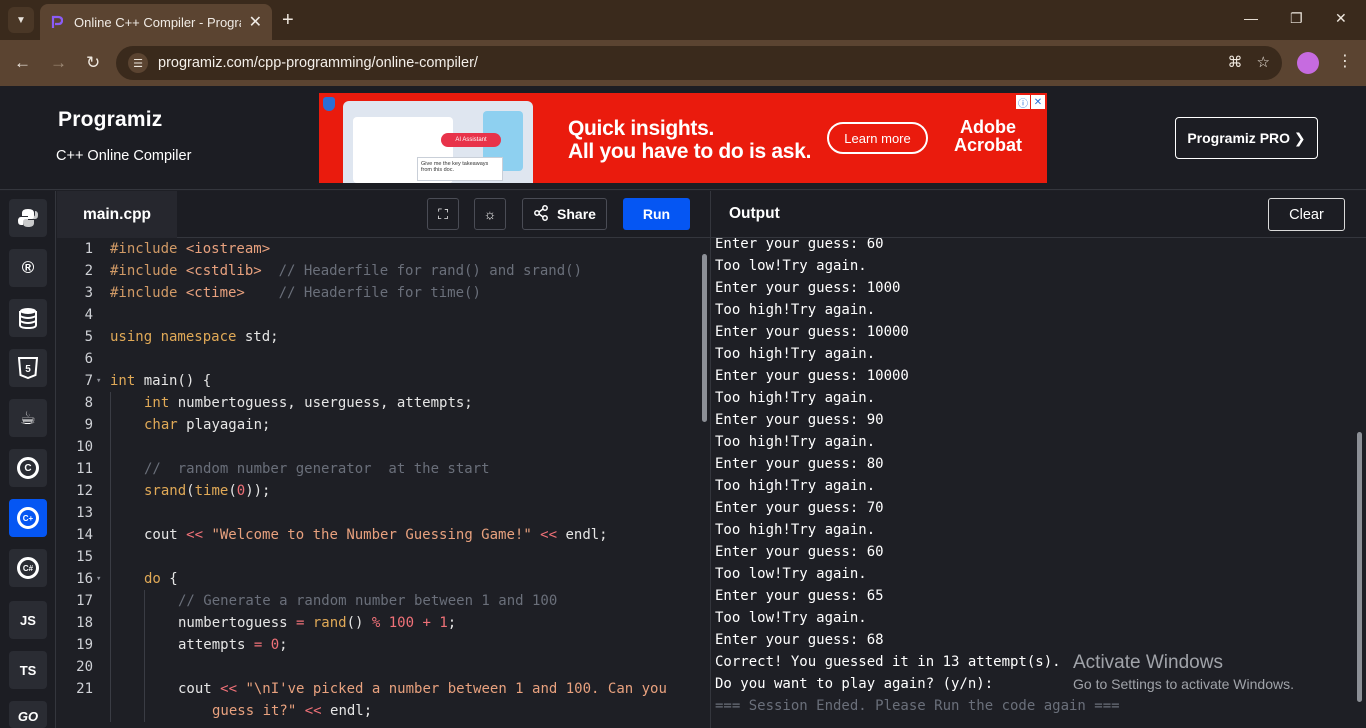  I want to click on programiz-pro-button: Programiz PRO ❯, so click(1246, 138).